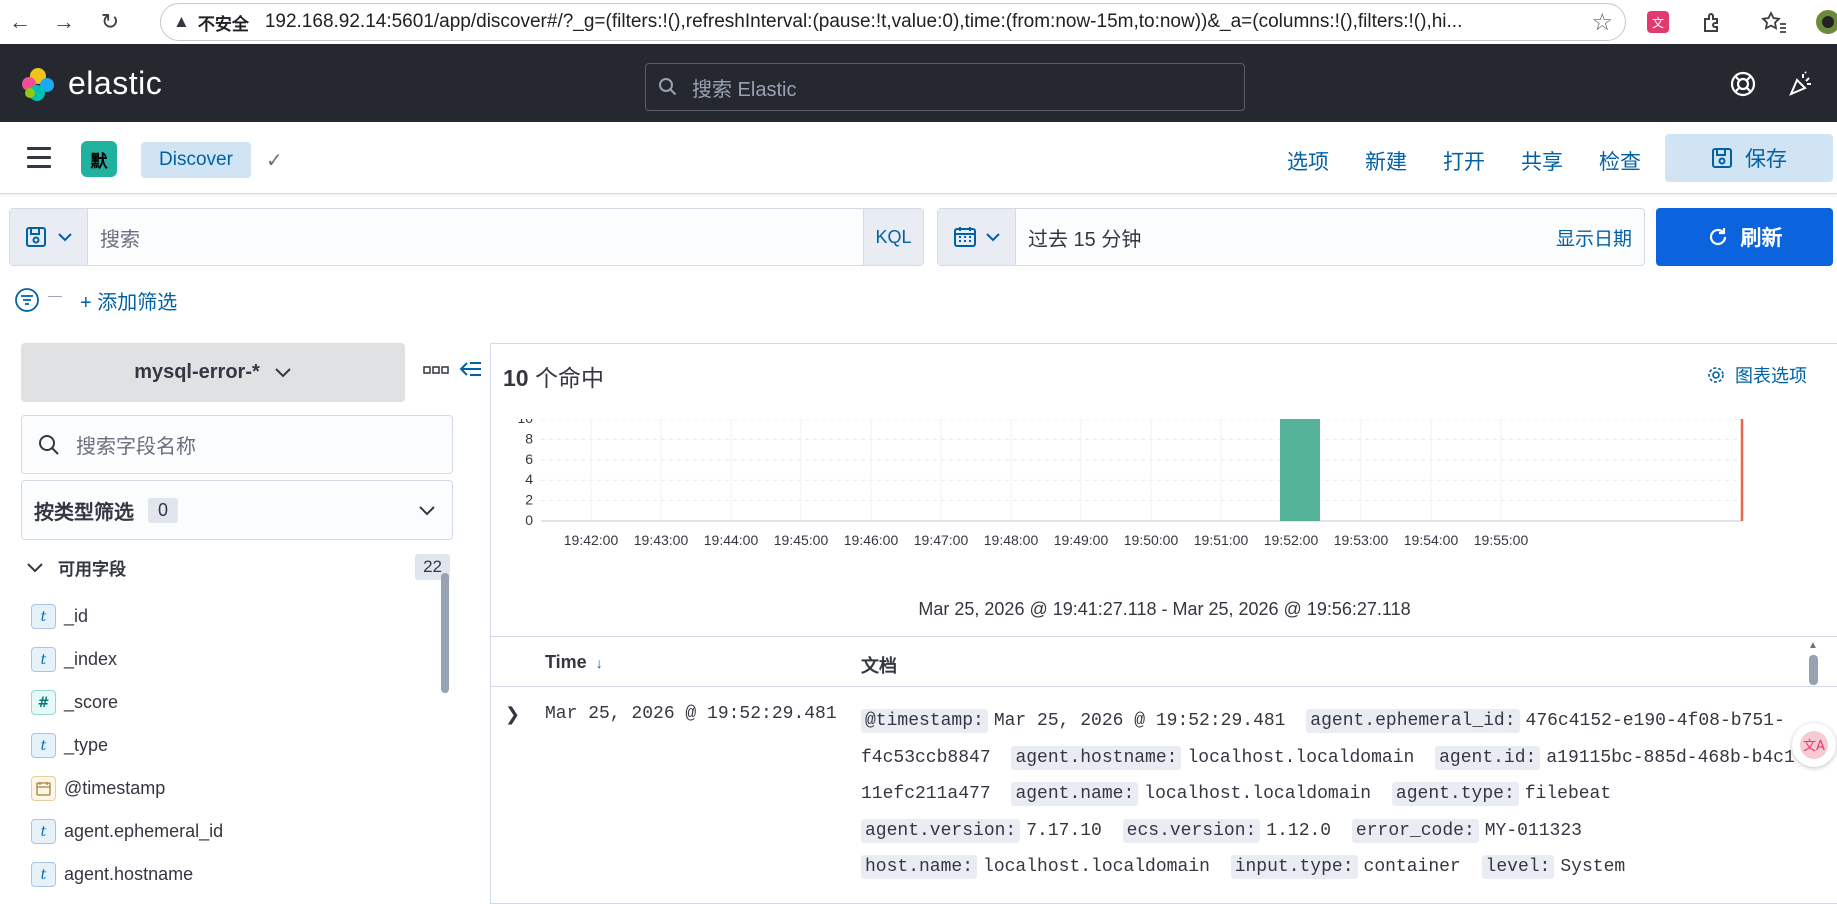 Image resolution: width=1837 pixels, height=904 pixels. I want to click on field-item: t _index, so click(231, 659).